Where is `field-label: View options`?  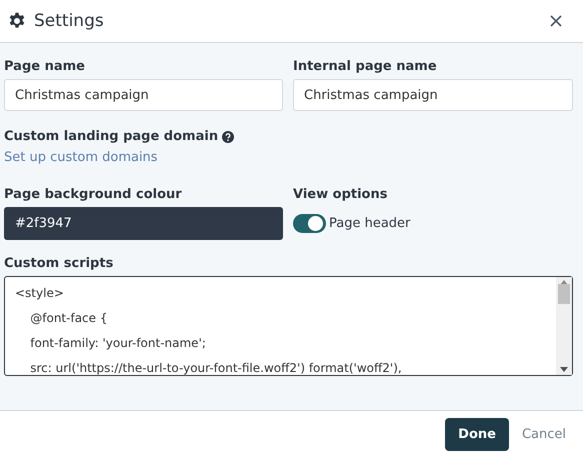 field-label: View options is located at coordinates (340, 194).